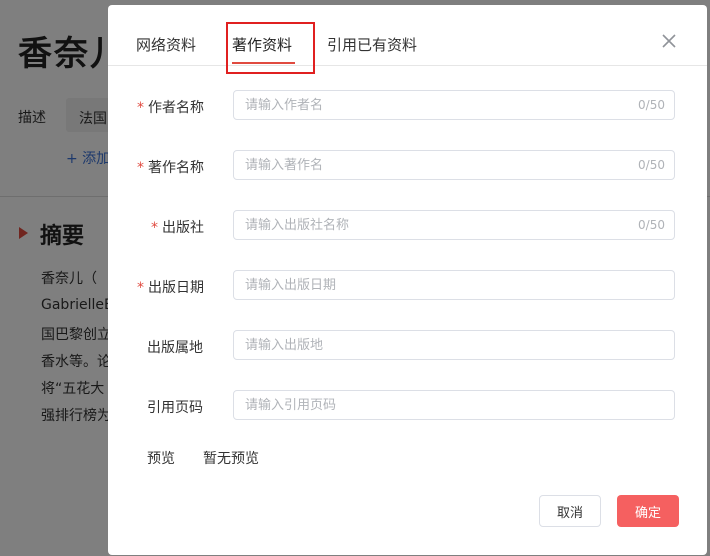  I want to click on work-title-label: * 著作名称, so click(170, 167).